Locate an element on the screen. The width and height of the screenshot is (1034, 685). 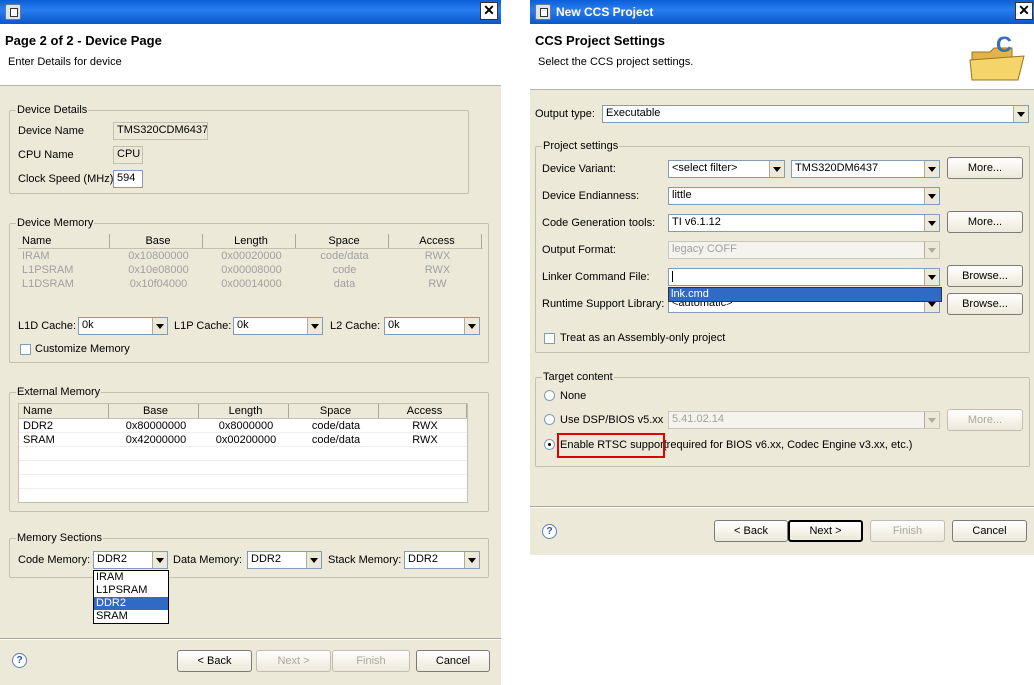
codegen-select: TI v6.1.12 is located at coordinates (804, 223).